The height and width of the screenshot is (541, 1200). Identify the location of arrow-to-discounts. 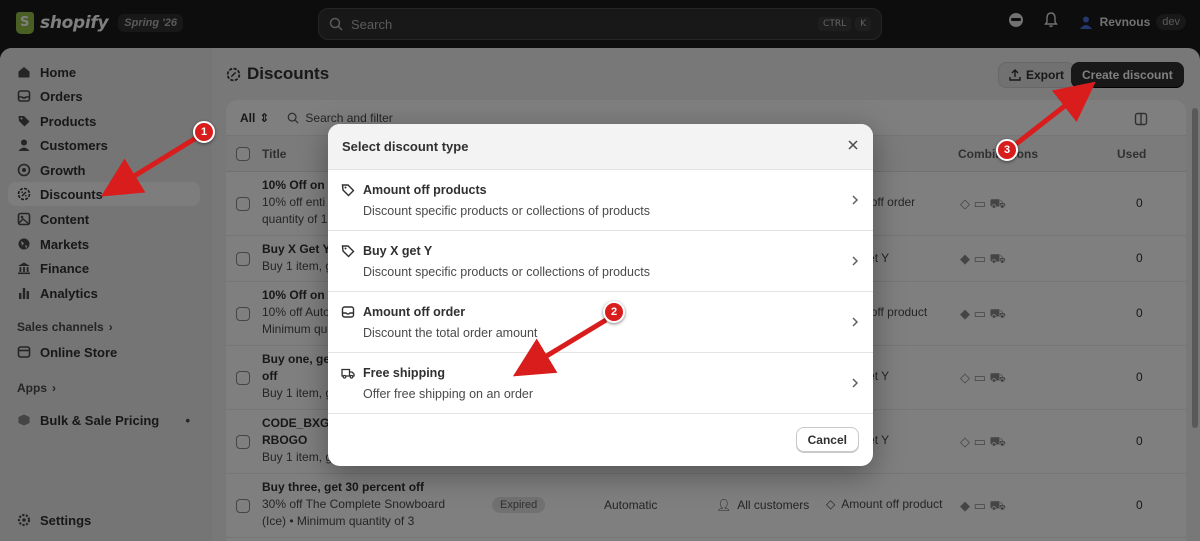
(149, 166).